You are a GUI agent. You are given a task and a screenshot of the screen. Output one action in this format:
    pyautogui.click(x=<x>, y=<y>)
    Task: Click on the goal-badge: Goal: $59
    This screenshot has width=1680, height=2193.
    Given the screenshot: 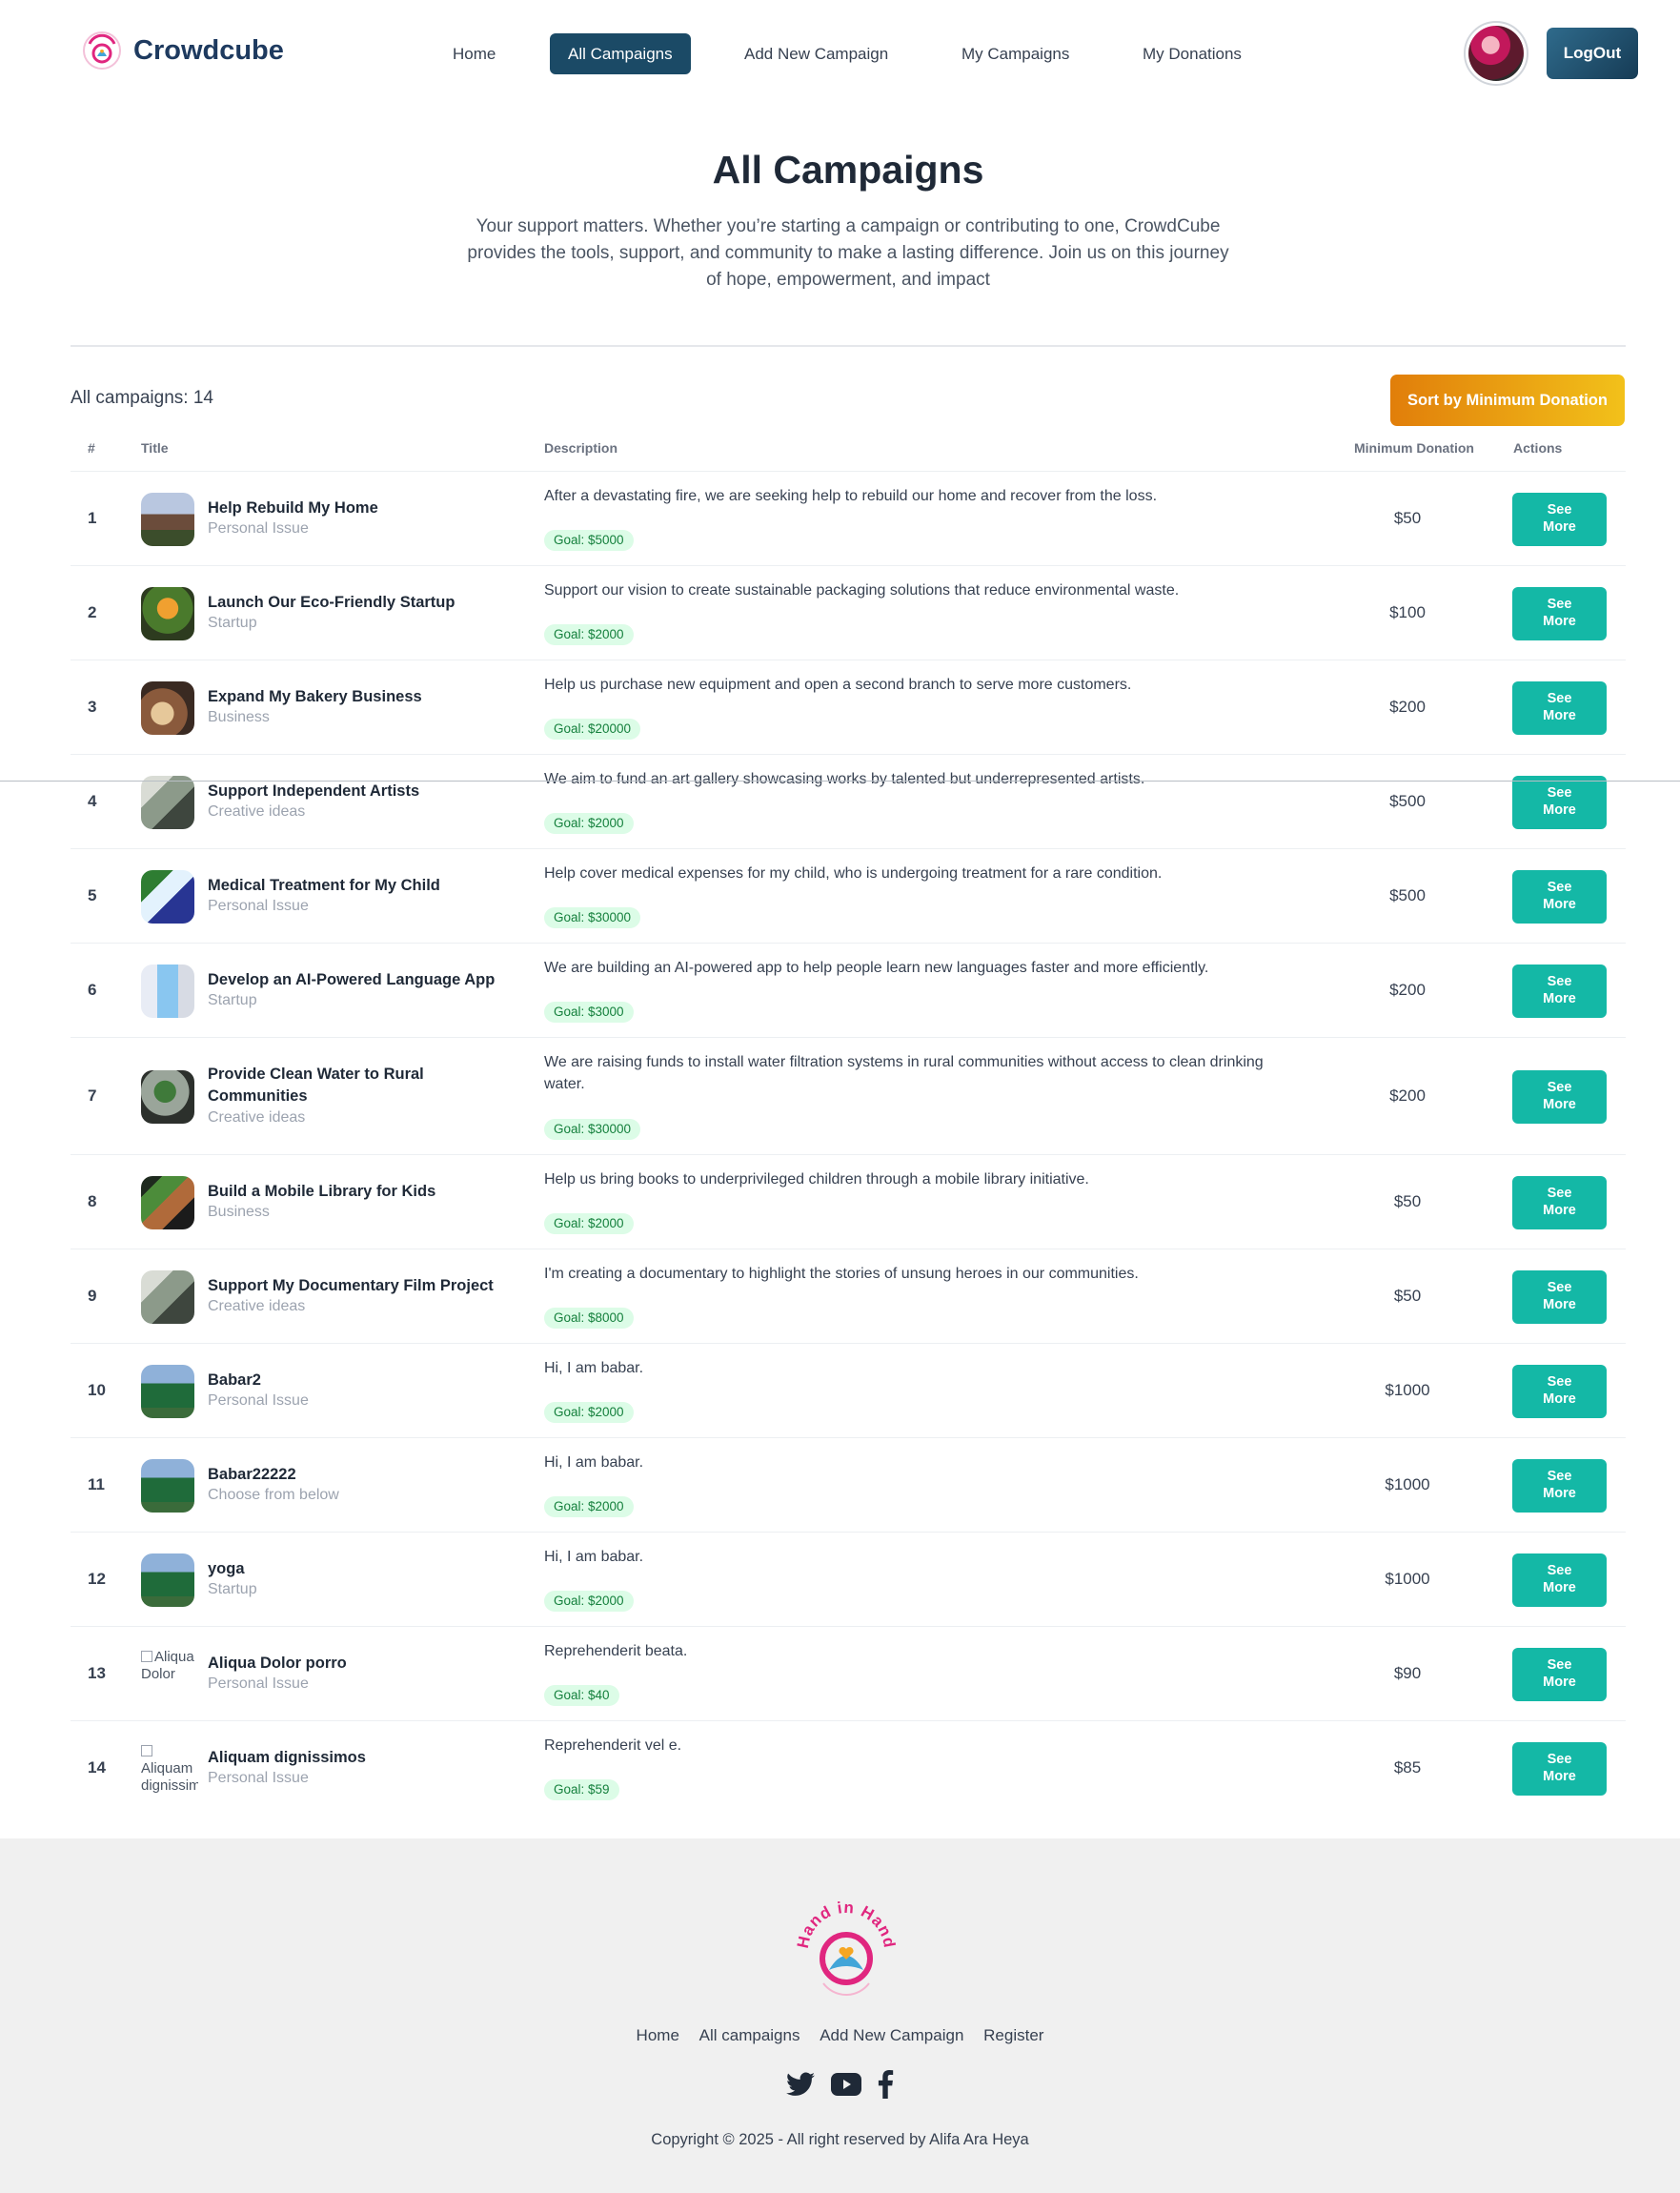 What is the action you would take?
    pyautogui.click(x=582, y=1789)
    